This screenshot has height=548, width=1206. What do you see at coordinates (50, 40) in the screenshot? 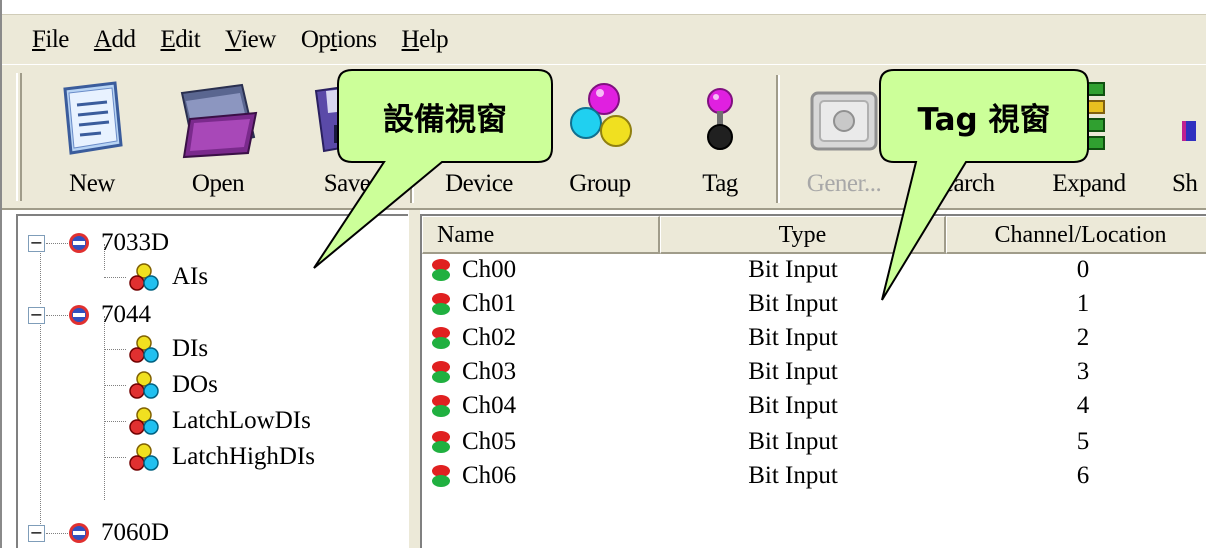
I see `menu-file: File` at bounding box center [50, 40].